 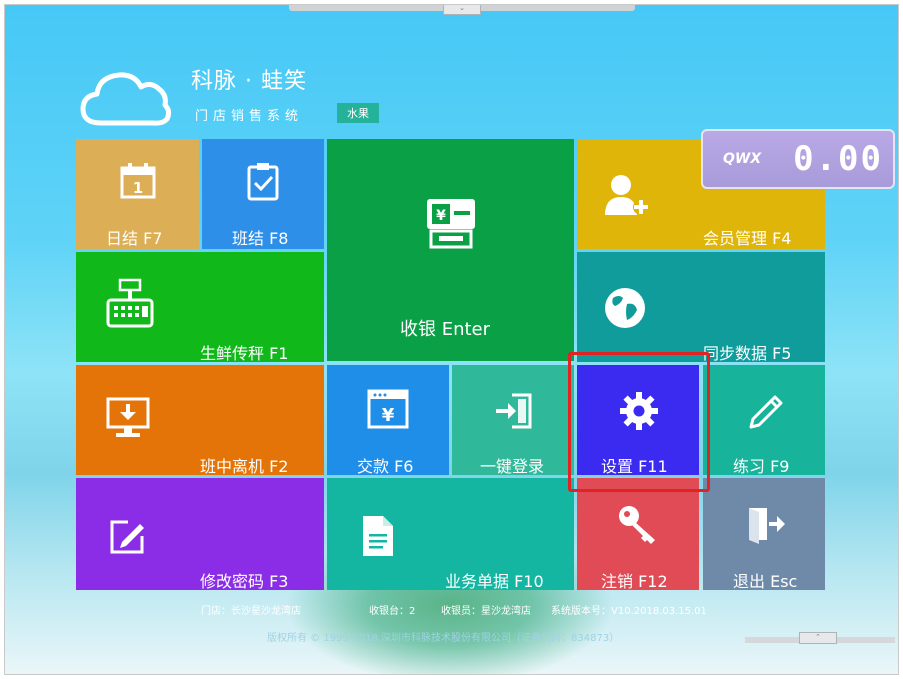 I want to click on amount-value: 0.00, so click(x=838, y=159).